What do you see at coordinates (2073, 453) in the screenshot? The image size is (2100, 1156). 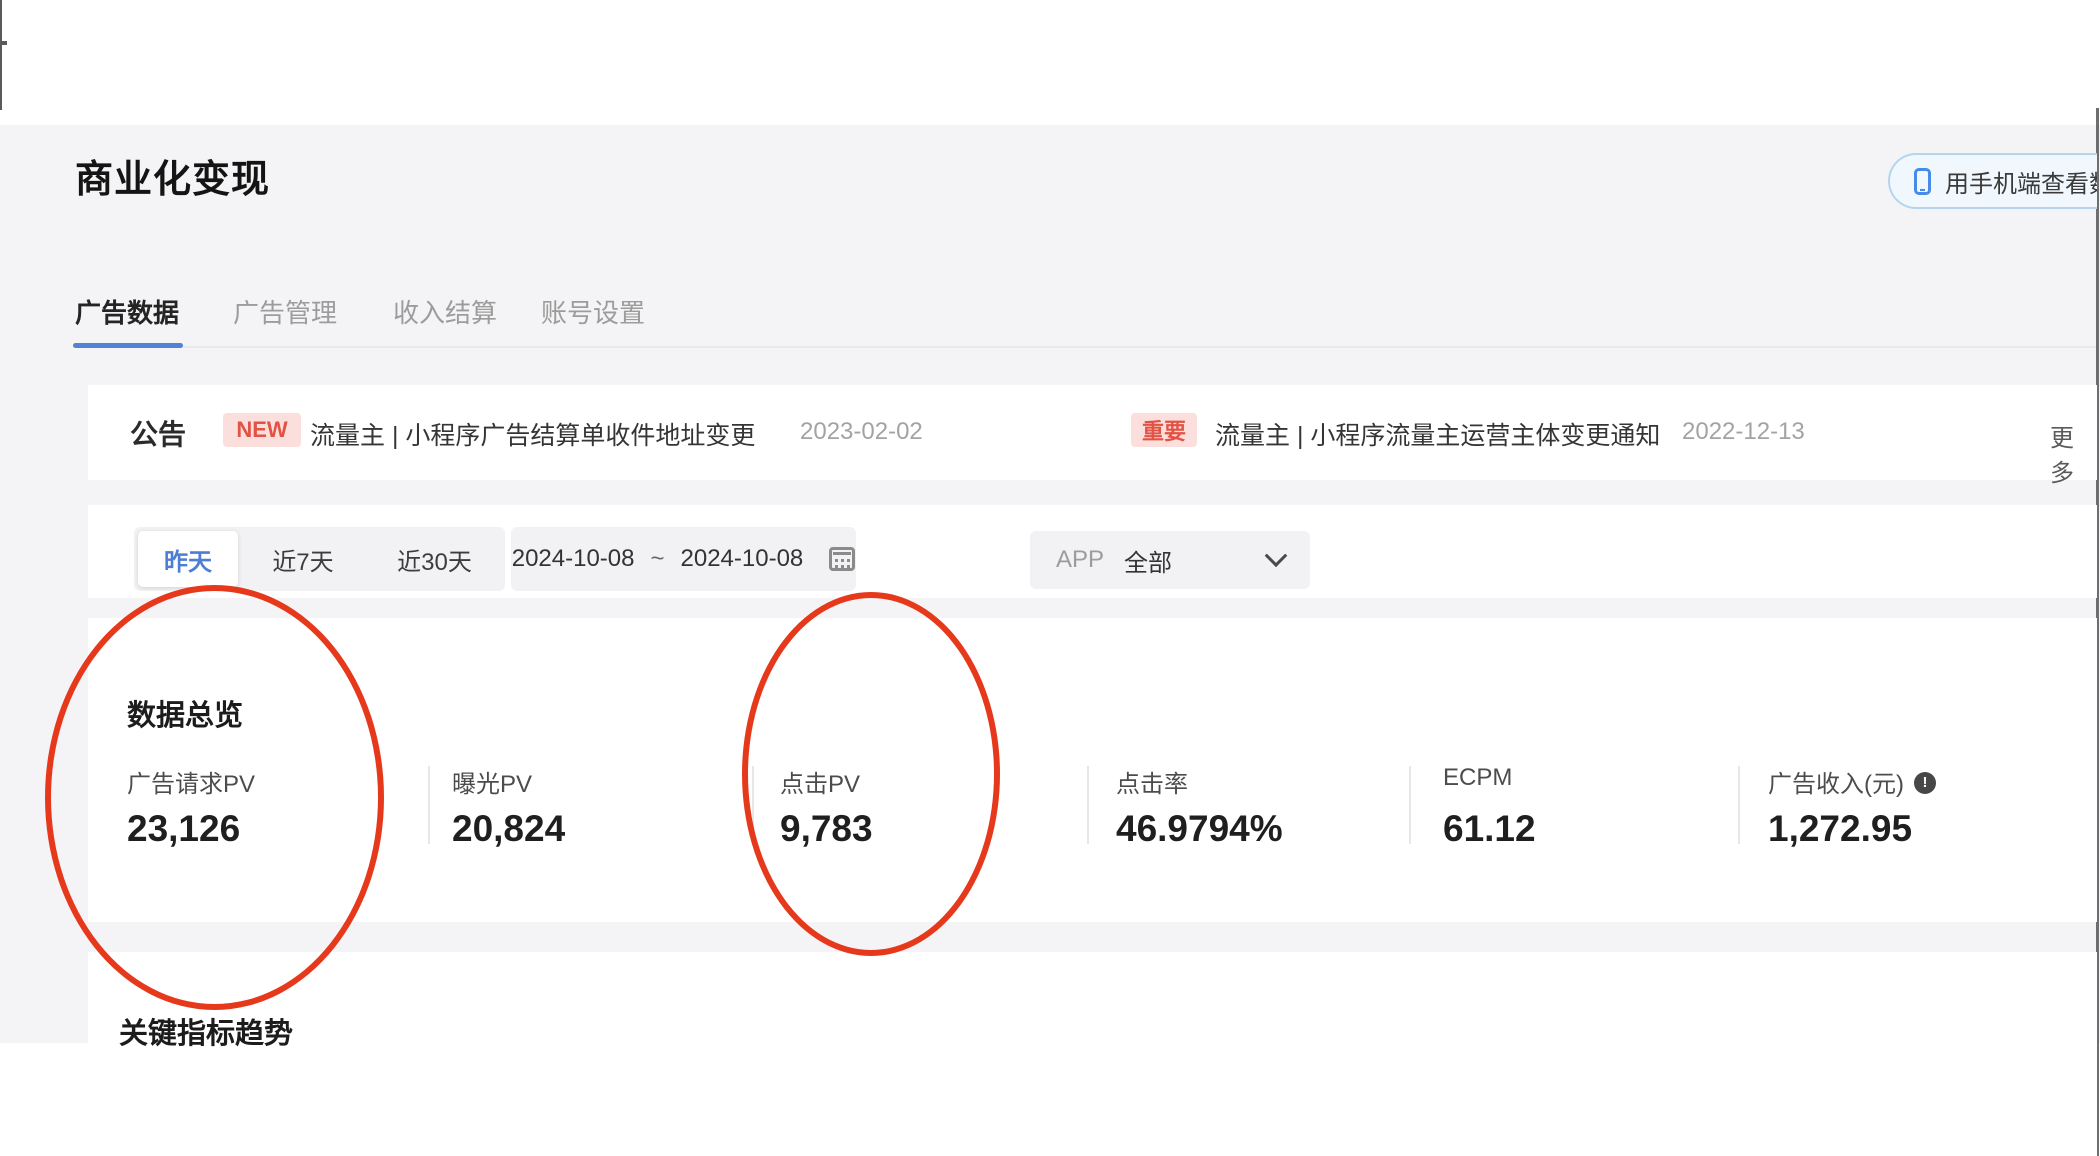 I see `announcement-more-link: 更多` at bounding box center [2073, 453].